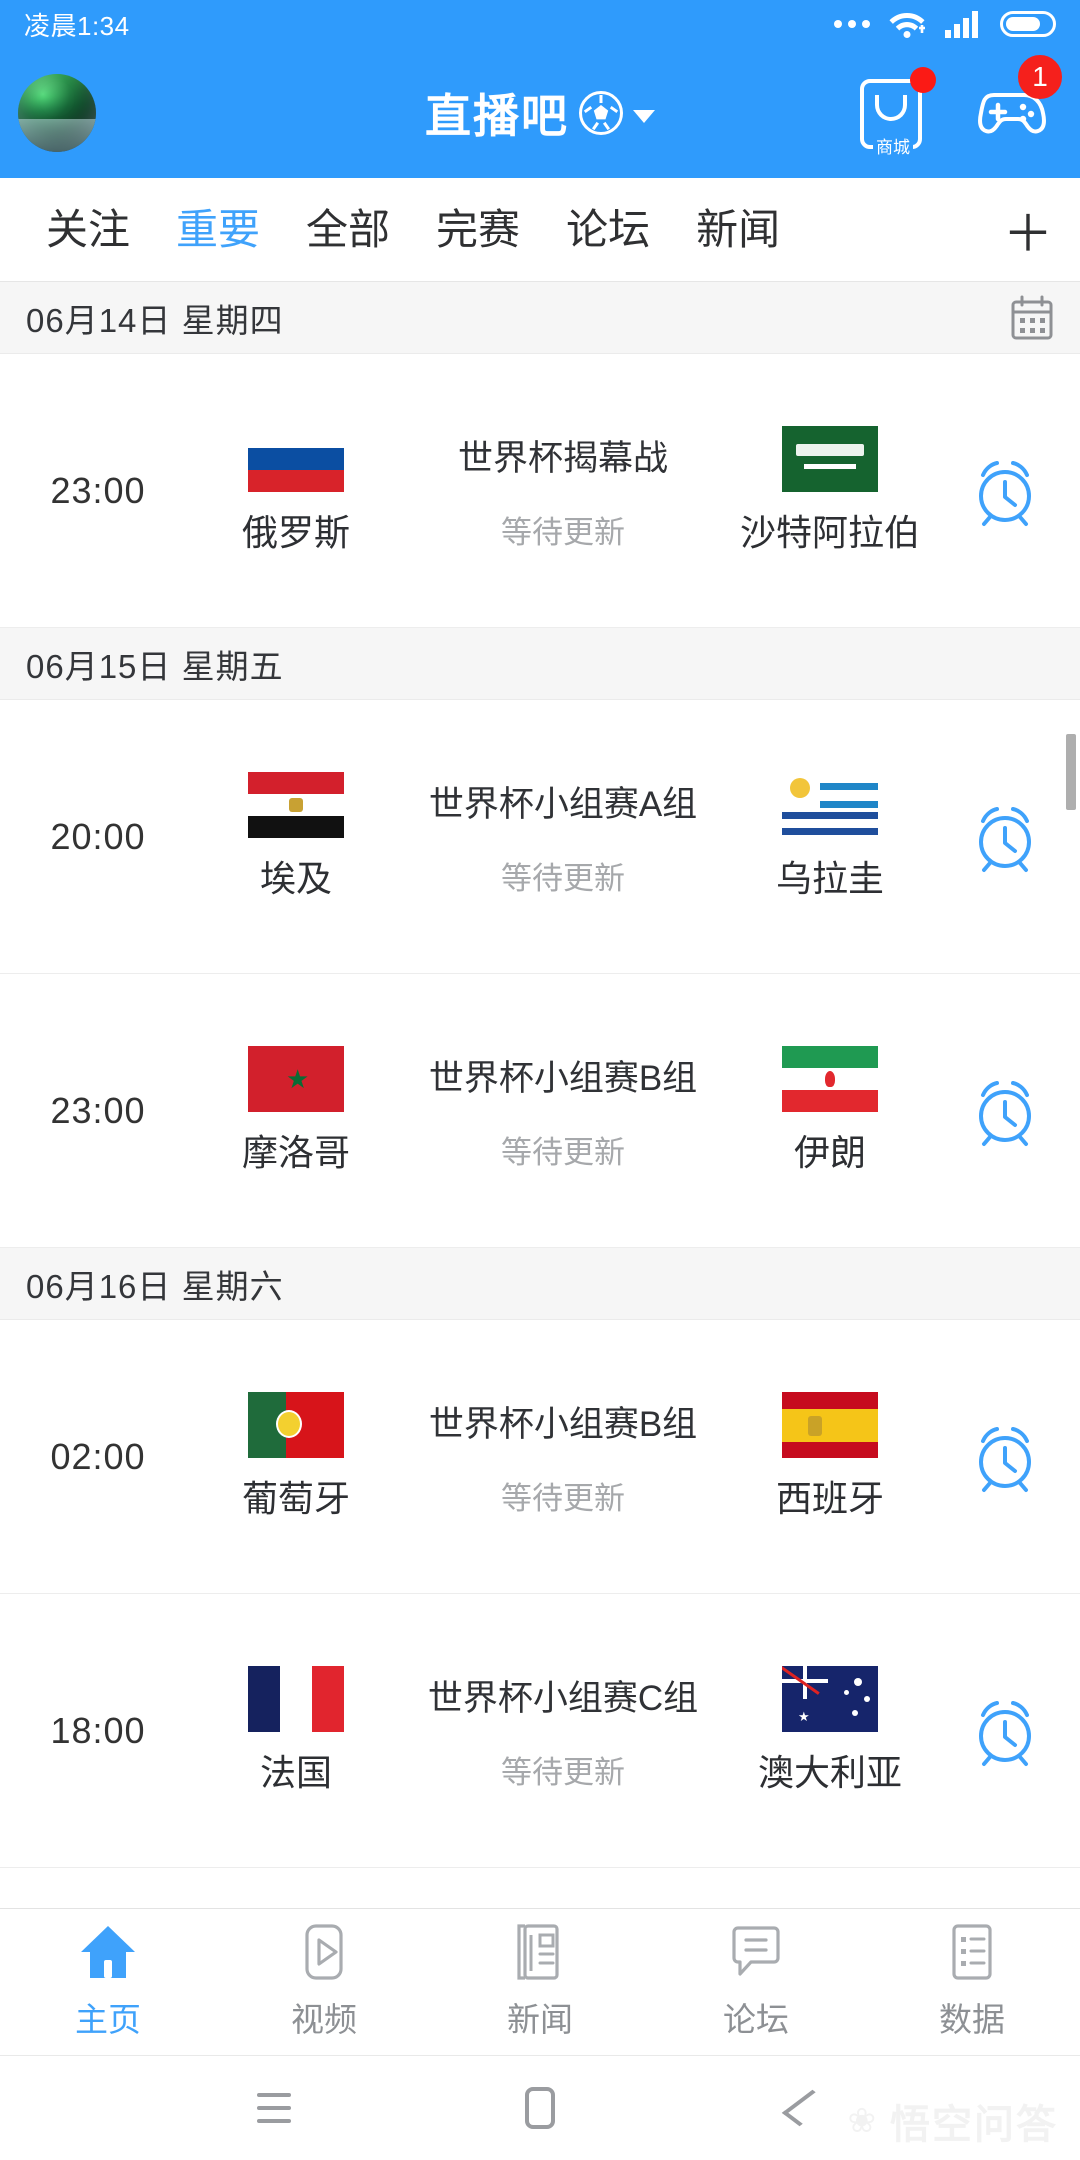 The height and width of the screenshot is (2160, 1080). Describe the element at coordinates (972, 1982) in the screenshot. I see `bottom-nav-item-data: 数据` at that location.